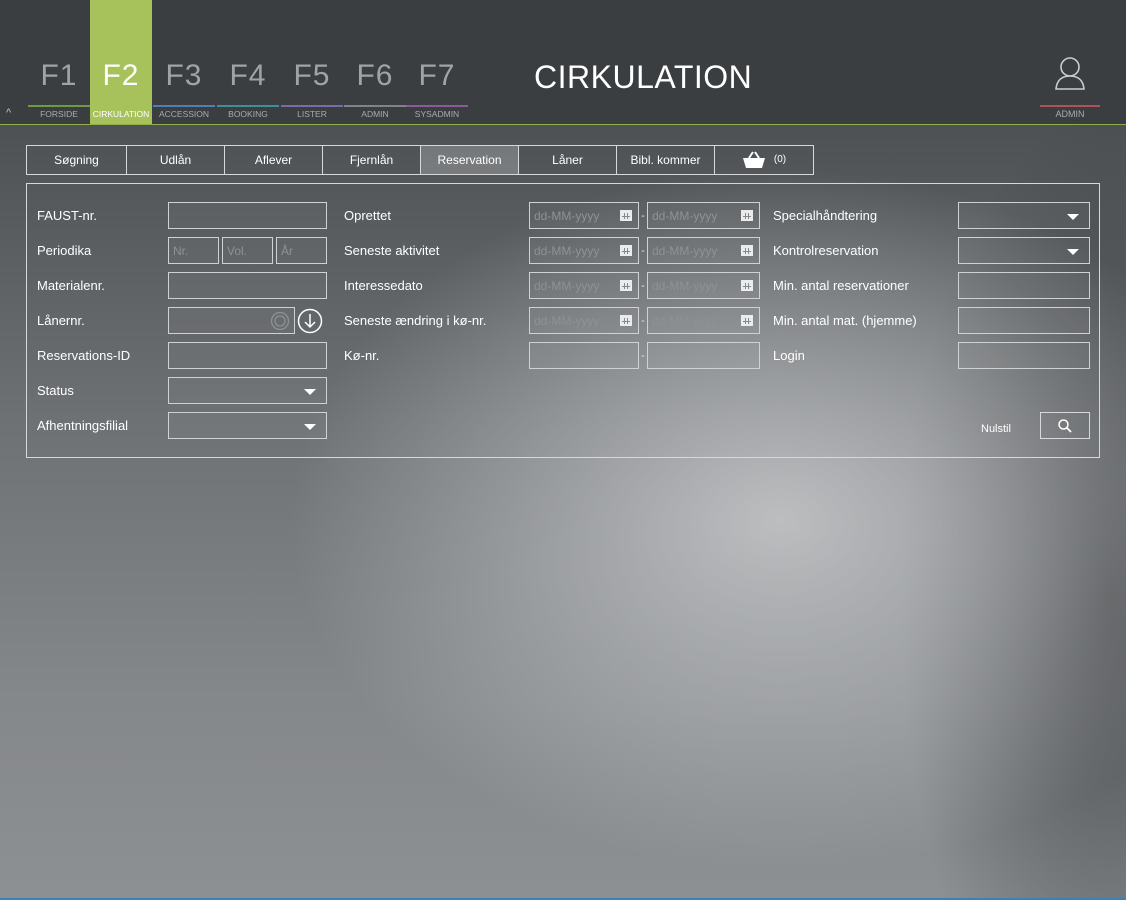 The width and height of the screenshot is (1126, 900). I want to click on seneste-aendring-to-date: dd-MM-yyyy, so click(703, 320).